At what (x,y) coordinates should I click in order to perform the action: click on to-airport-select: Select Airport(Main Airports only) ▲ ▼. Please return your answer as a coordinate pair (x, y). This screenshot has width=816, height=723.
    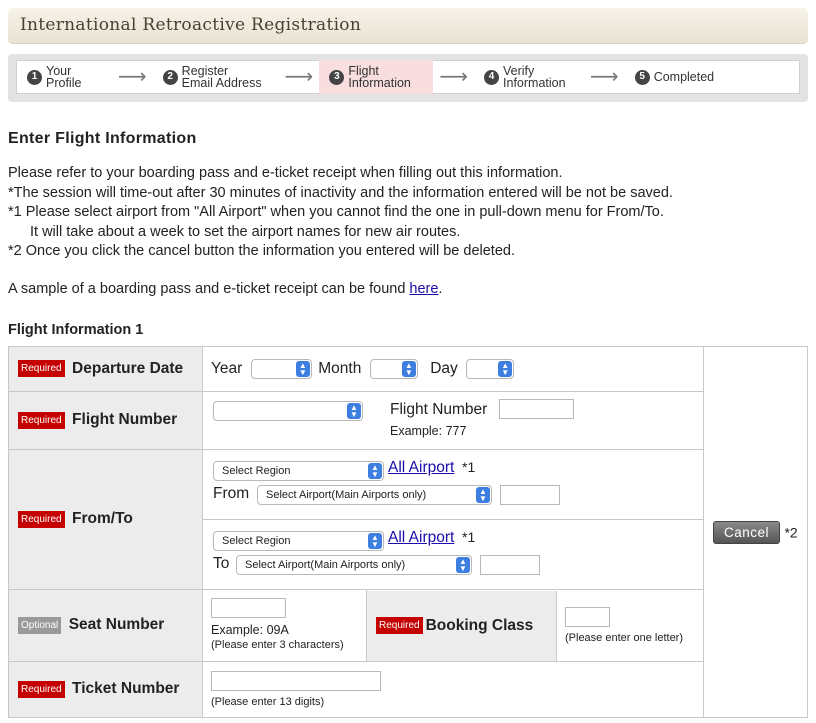
    Looking at the image, I should click on (354, 564).